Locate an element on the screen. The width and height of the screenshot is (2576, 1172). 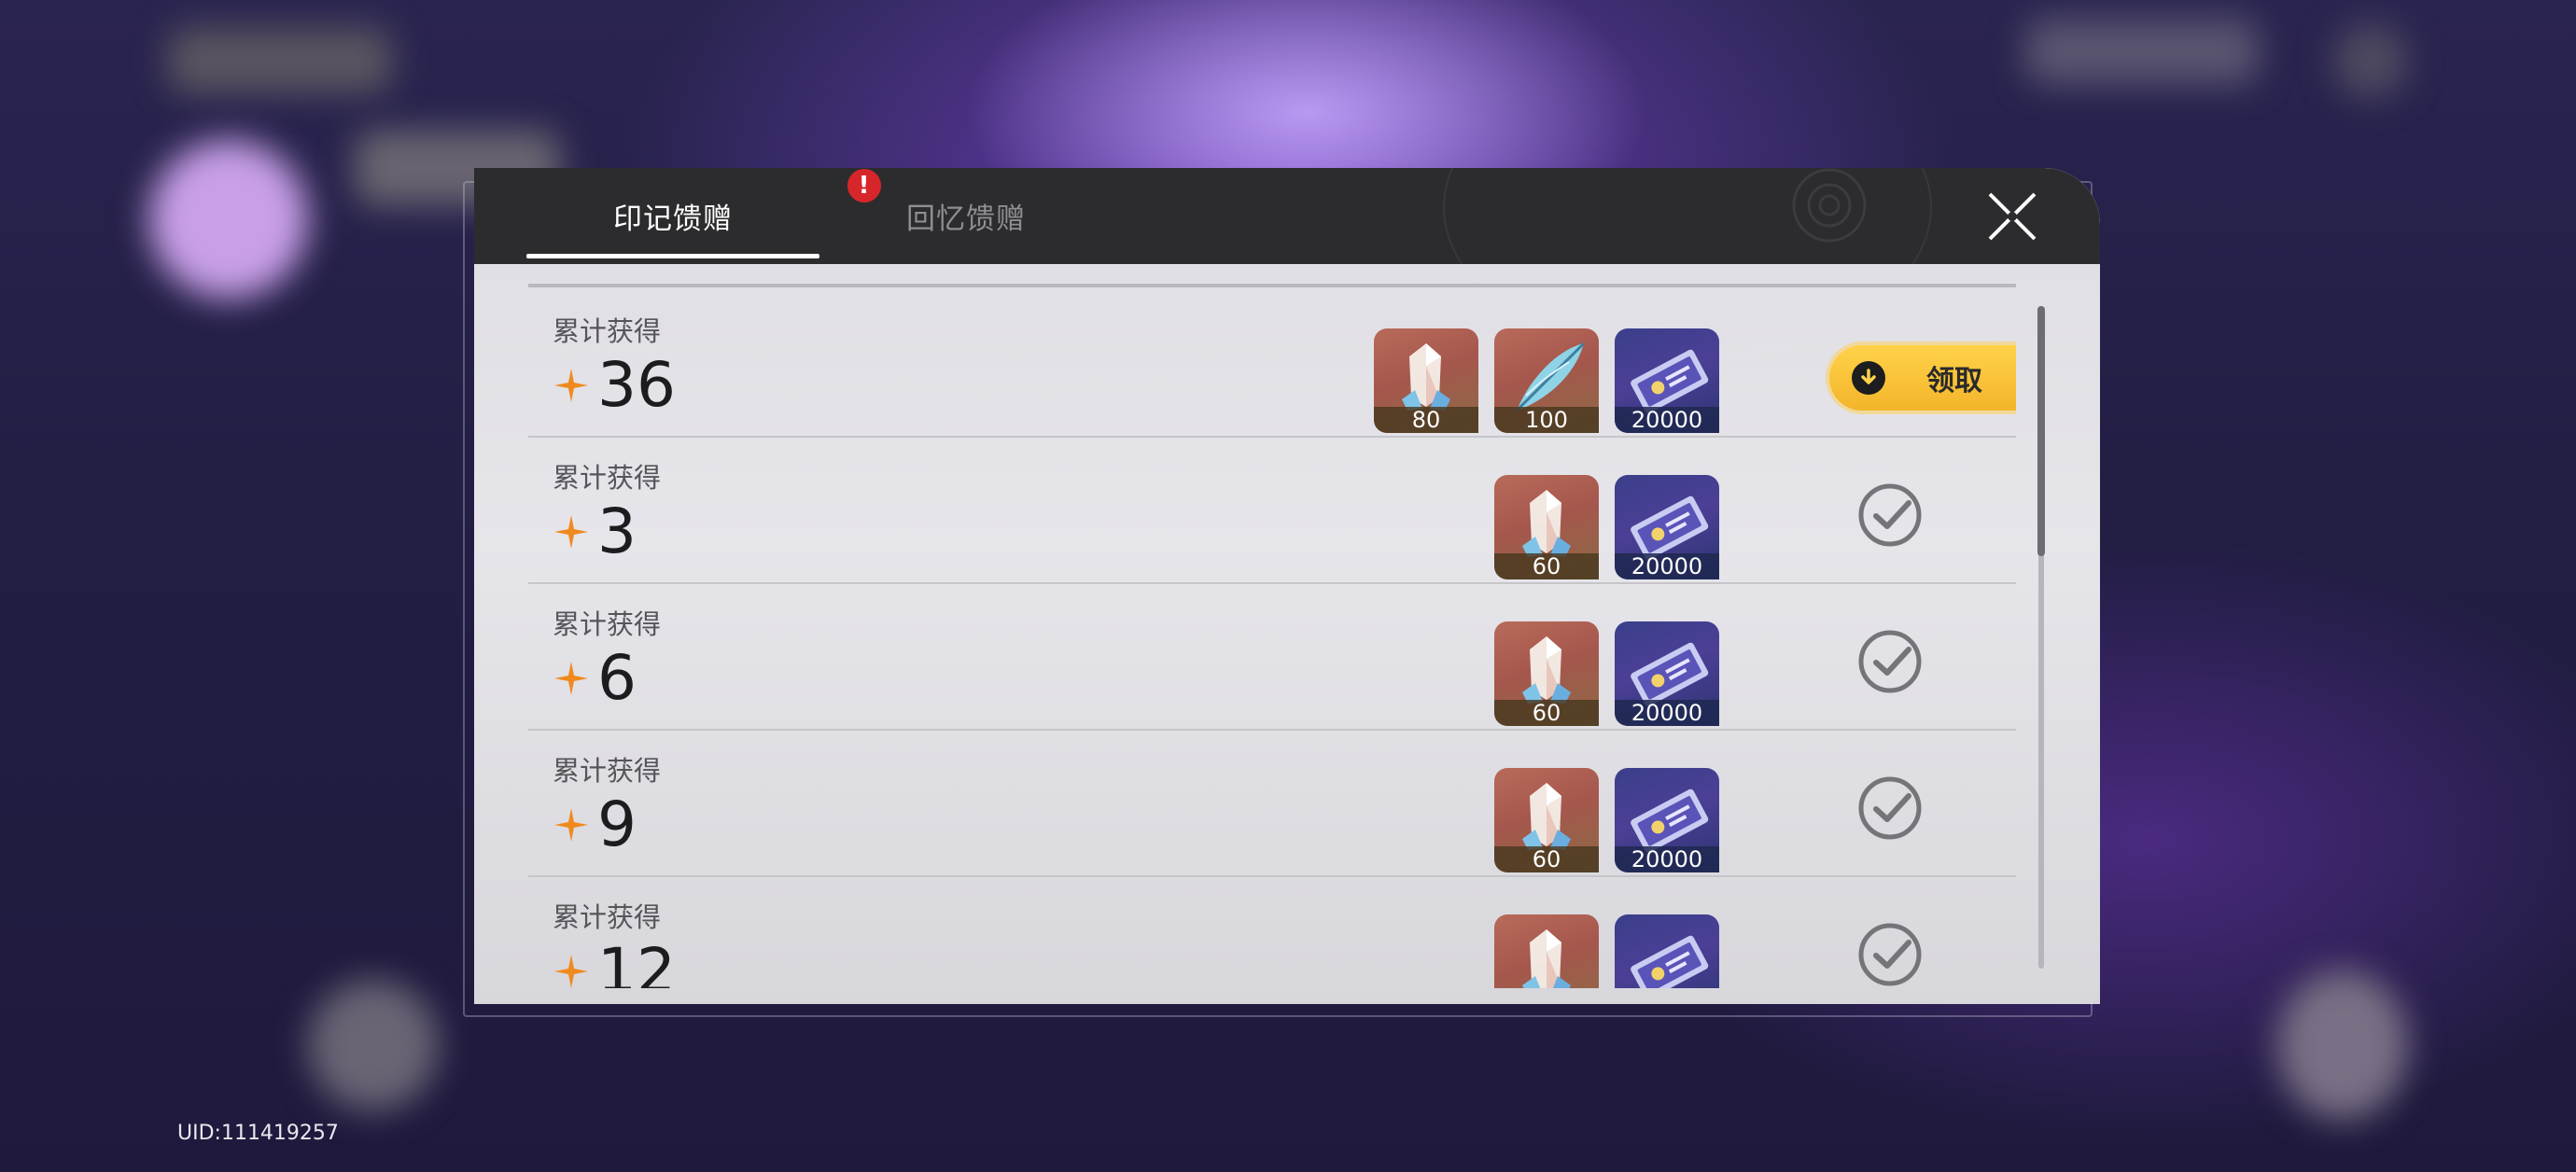
item-quantity: 80 is located at coordinates (1426, 420).